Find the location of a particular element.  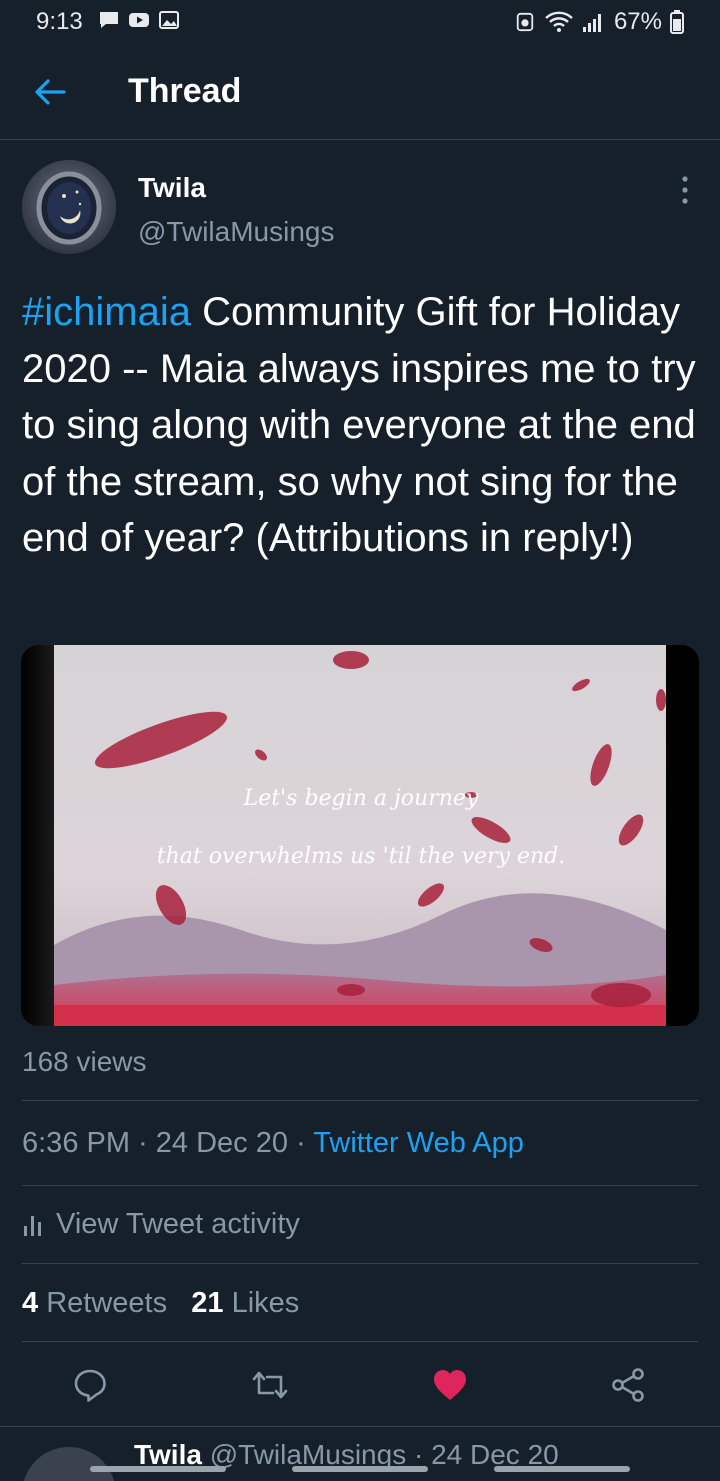

hashtag-link: #ichimaia is located at coordinates (106, 312).